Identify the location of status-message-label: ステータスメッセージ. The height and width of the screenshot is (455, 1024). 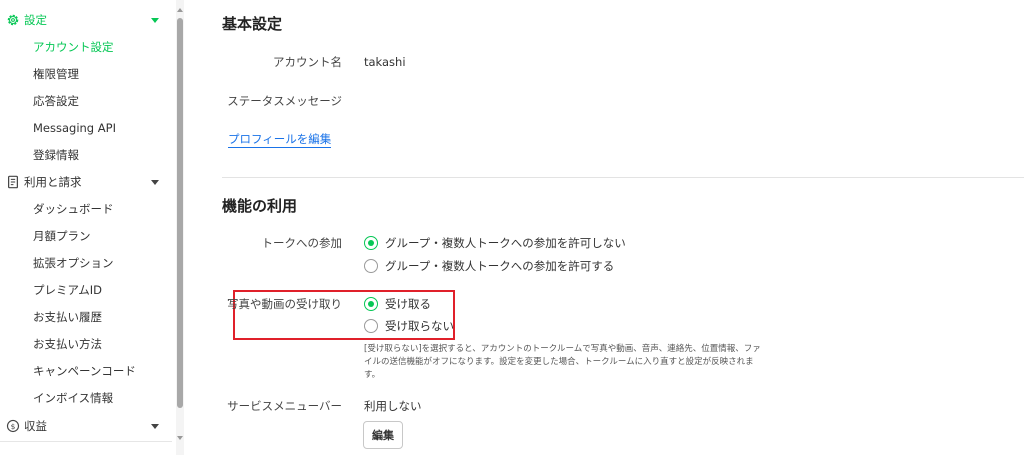
(284, 101).